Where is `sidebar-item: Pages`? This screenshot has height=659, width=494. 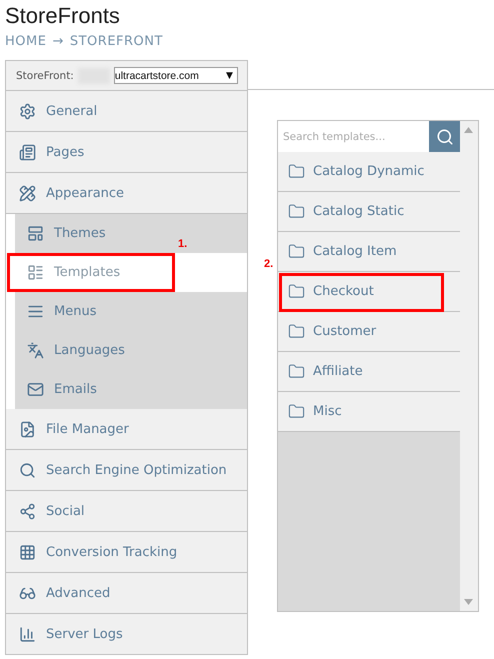
sidebar-item: Pages is located at coordinates (126, 152).